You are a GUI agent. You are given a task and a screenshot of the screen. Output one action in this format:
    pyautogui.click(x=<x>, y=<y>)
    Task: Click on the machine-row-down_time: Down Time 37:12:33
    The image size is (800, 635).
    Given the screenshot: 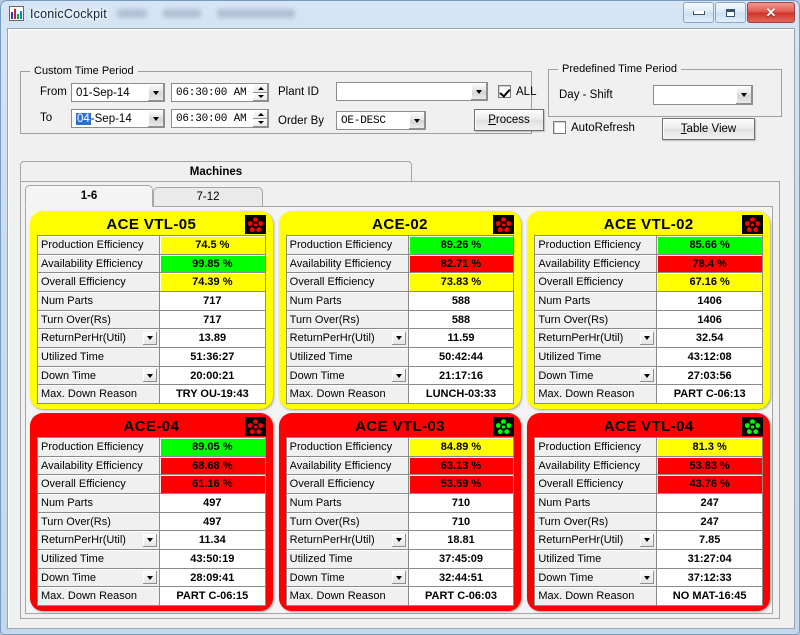 What is the action you would take?
    pyautogui.click(x=648, y=577)
    